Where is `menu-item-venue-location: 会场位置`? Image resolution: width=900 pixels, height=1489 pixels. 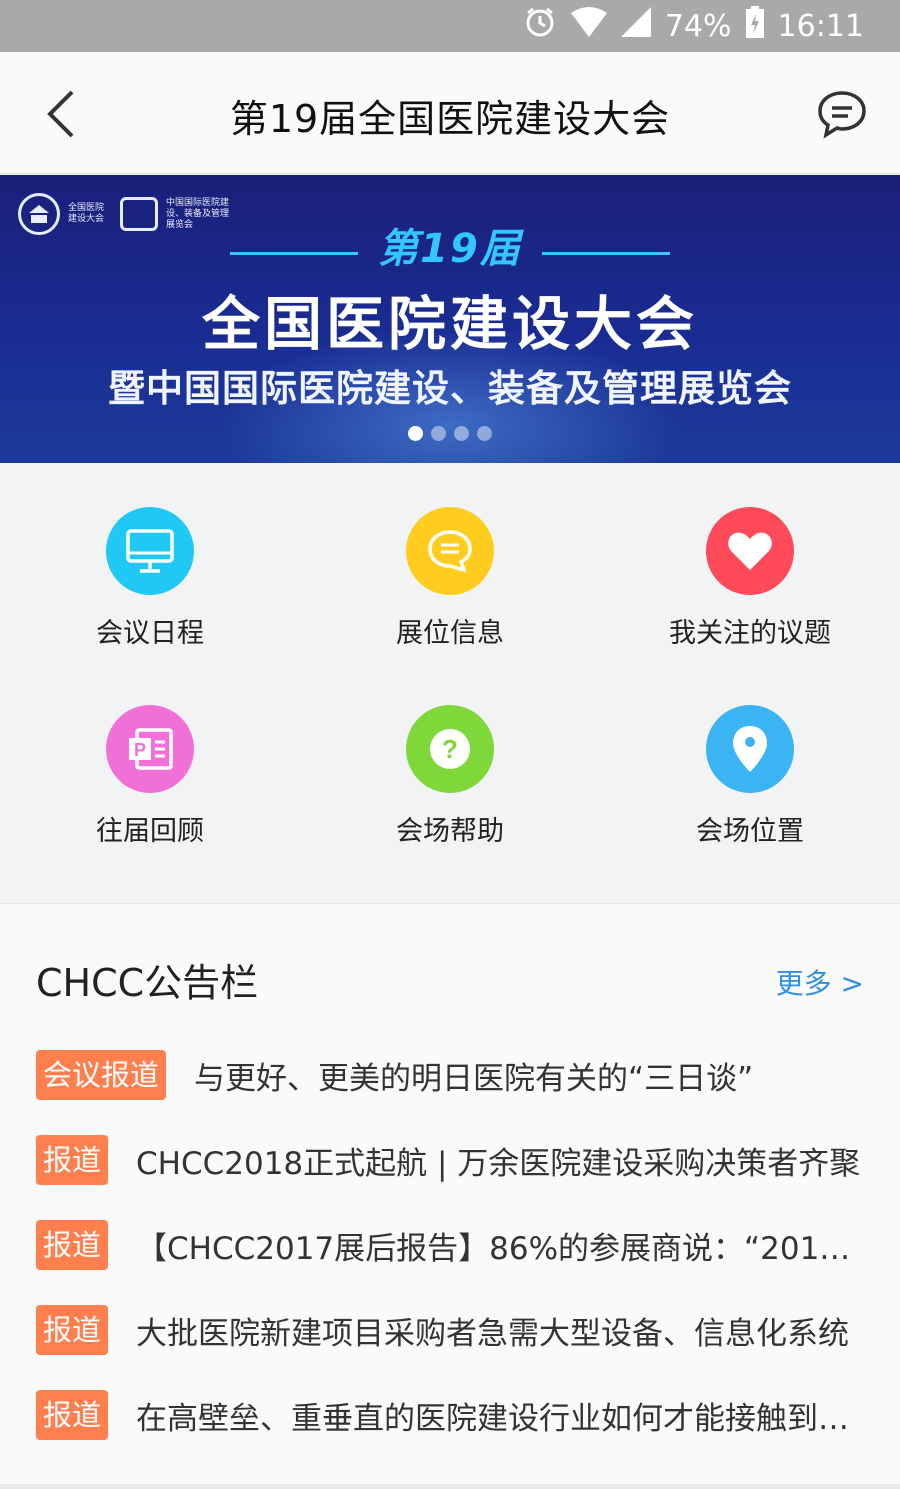 menu-item-venue-location: 会场位置 is located at coordinates (750, 776).